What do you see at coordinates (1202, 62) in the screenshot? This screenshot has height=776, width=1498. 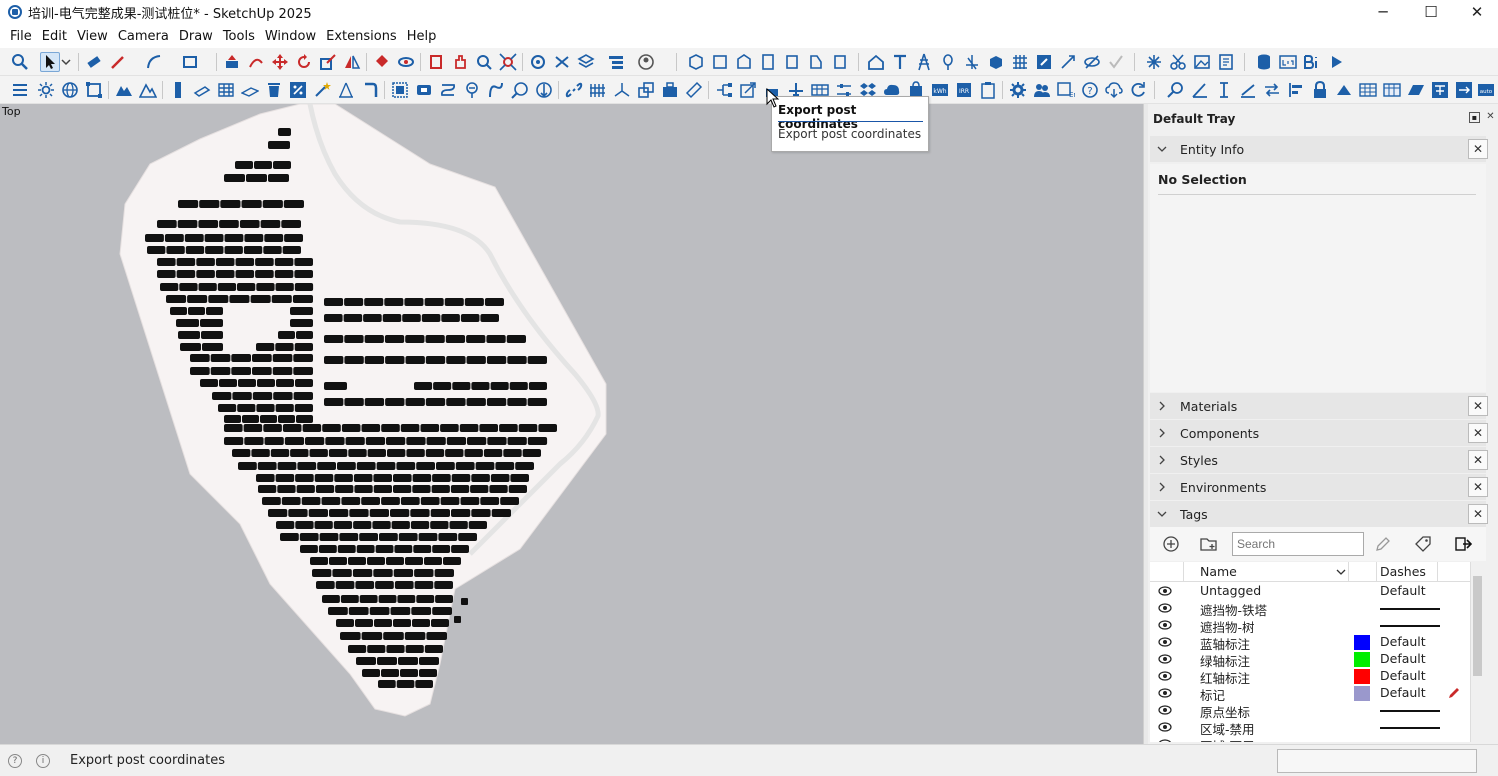 I see `image-icon` at bounding box center [1202, 62].